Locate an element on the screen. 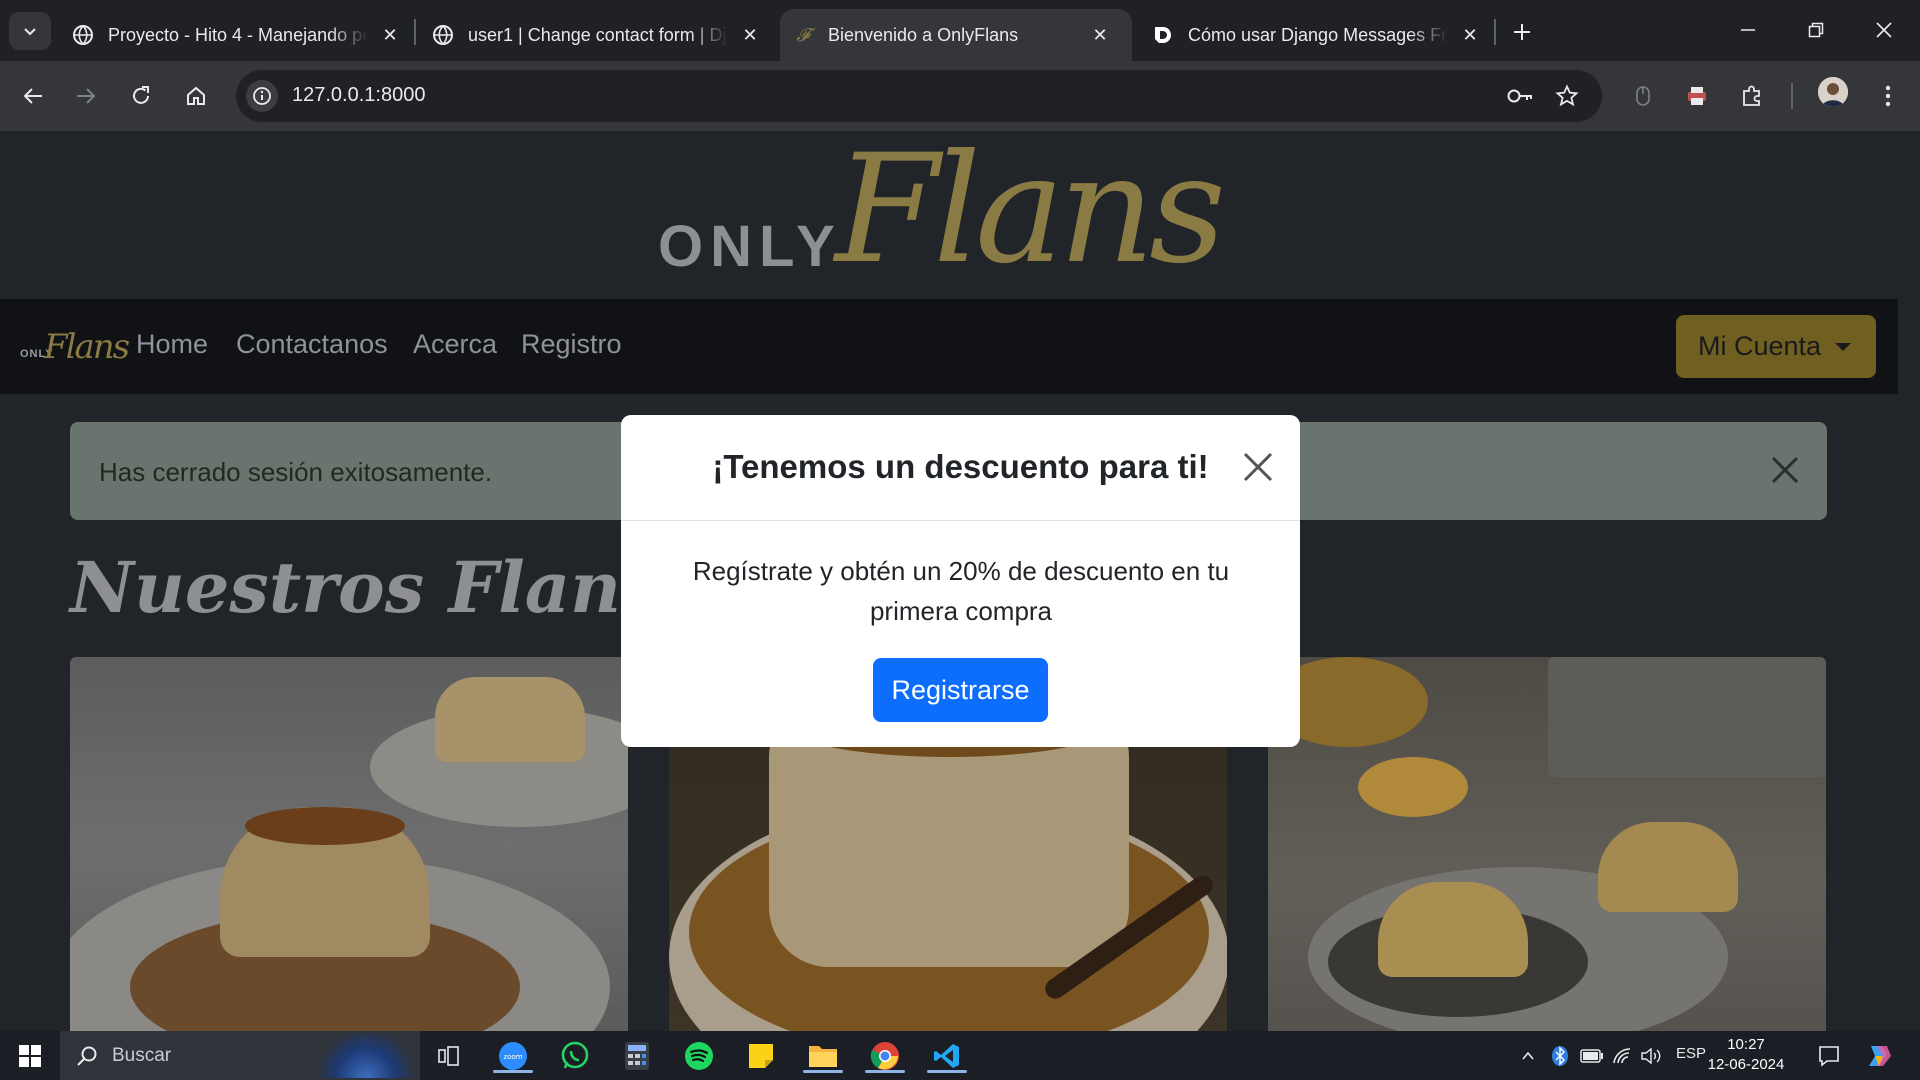 The height and width of the screenshot is (1080, 1920). profile-avatar is located at coordinates (1833, 92).